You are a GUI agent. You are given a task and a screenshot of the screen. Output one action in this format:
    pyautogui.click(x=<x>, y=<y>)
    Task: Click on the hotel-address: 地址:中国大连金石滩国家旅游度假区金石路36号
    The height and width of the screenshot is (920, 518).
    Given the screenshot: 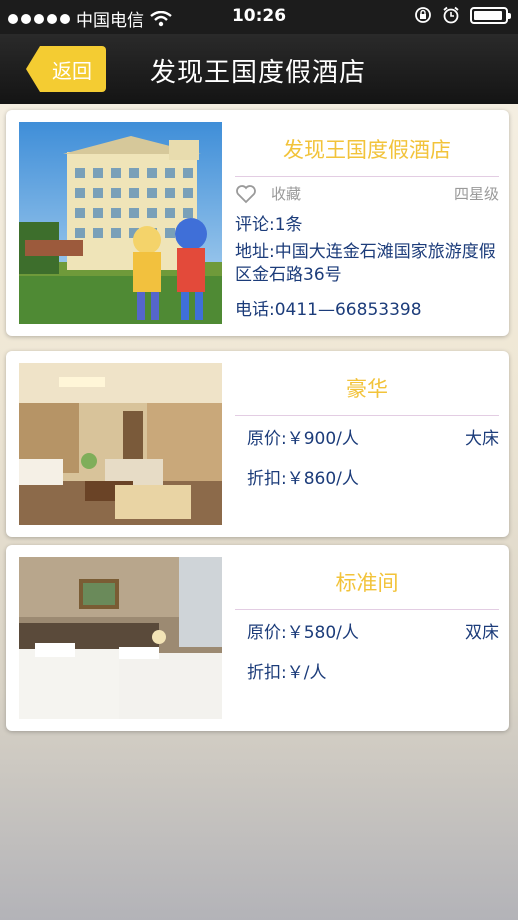 What is the action you would take?
    pyautogui.click(x=365, y=263)
    